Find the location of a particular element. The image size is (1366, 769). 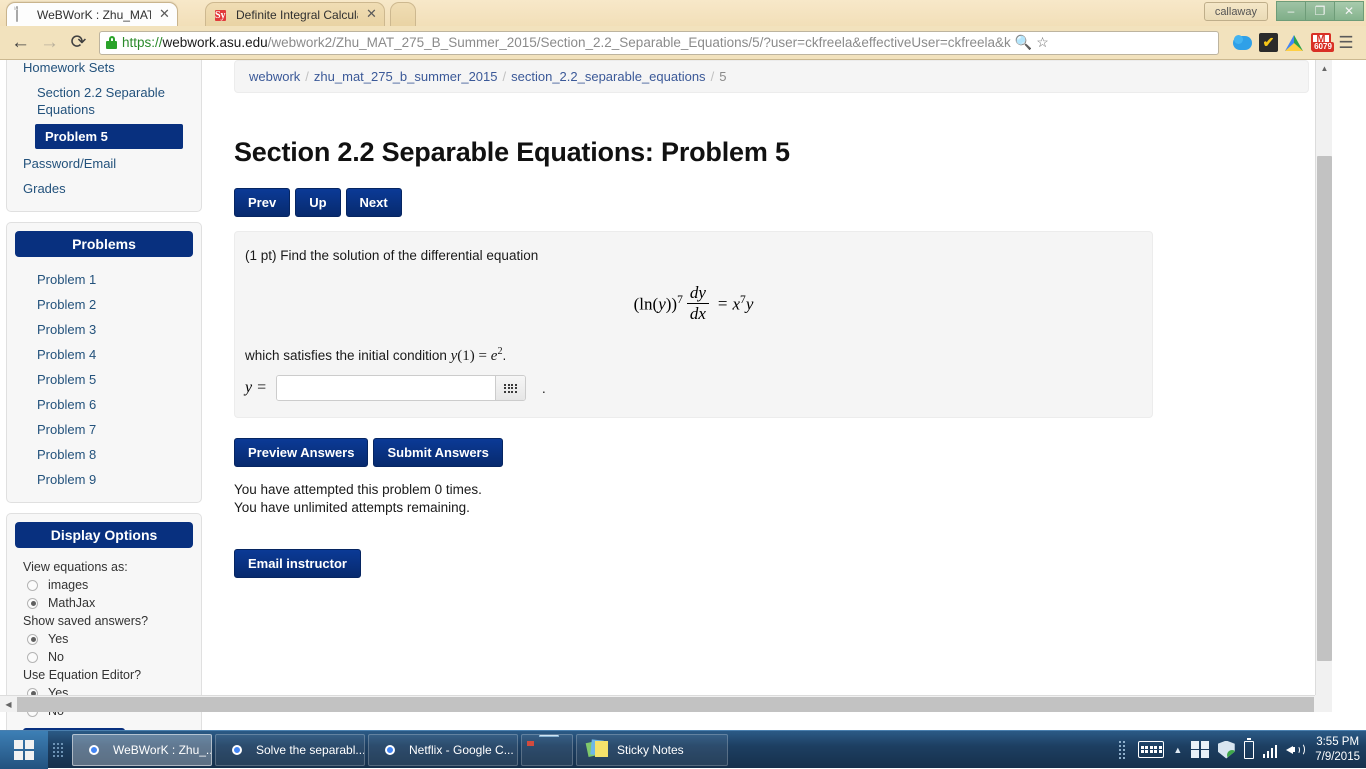

browser-tab-symbolab: Sy Definite Integral Calculato ✕ is located at coordinates (295, 14).